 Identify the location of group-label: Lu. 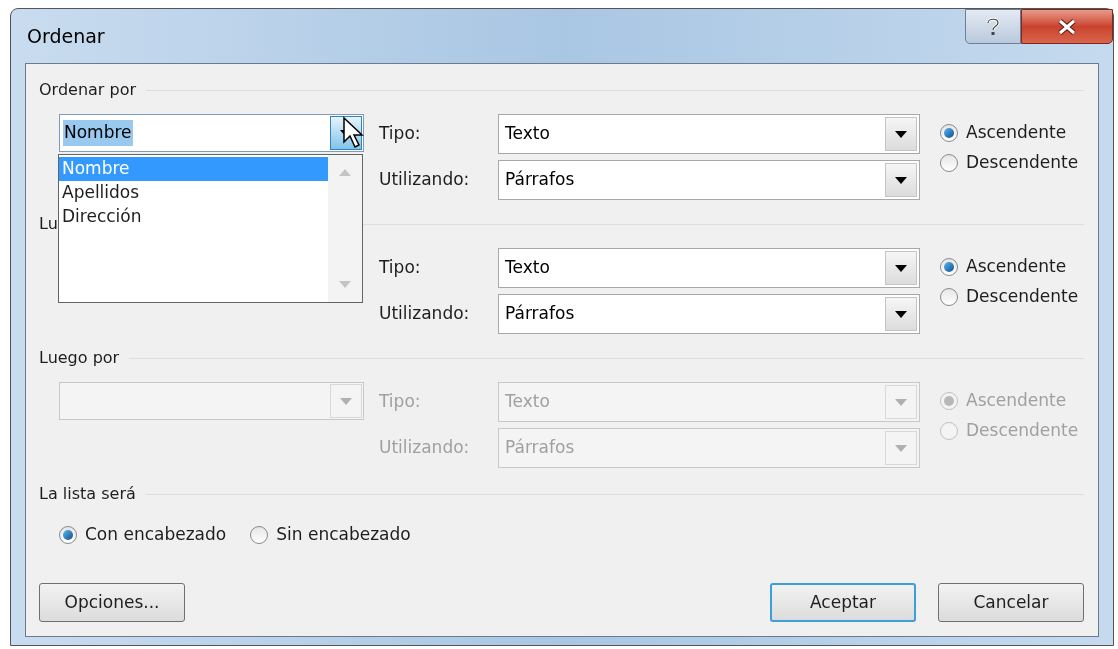
(48, 224).